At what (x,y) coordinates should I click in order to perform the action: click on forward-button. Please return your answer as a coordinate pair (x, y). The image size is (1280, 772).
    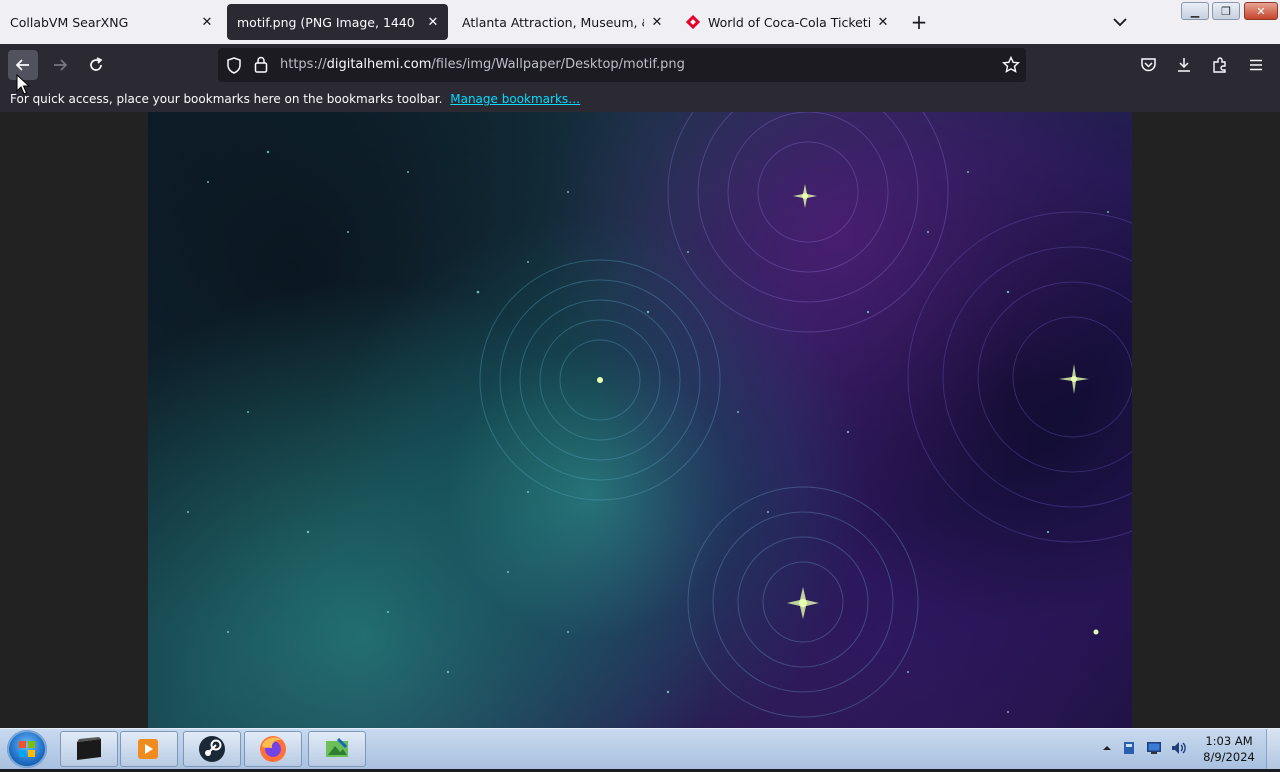
    Looking at the image, I should click on (60, 65).